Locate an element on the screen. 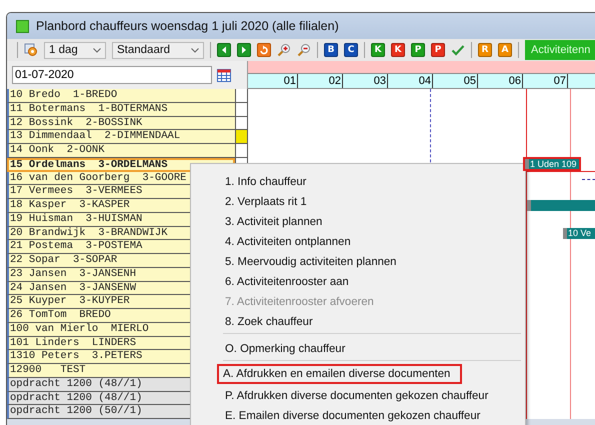  menu-item: A. Afdrukken en emailen diverse documenten is located at coordinates (339, 374).